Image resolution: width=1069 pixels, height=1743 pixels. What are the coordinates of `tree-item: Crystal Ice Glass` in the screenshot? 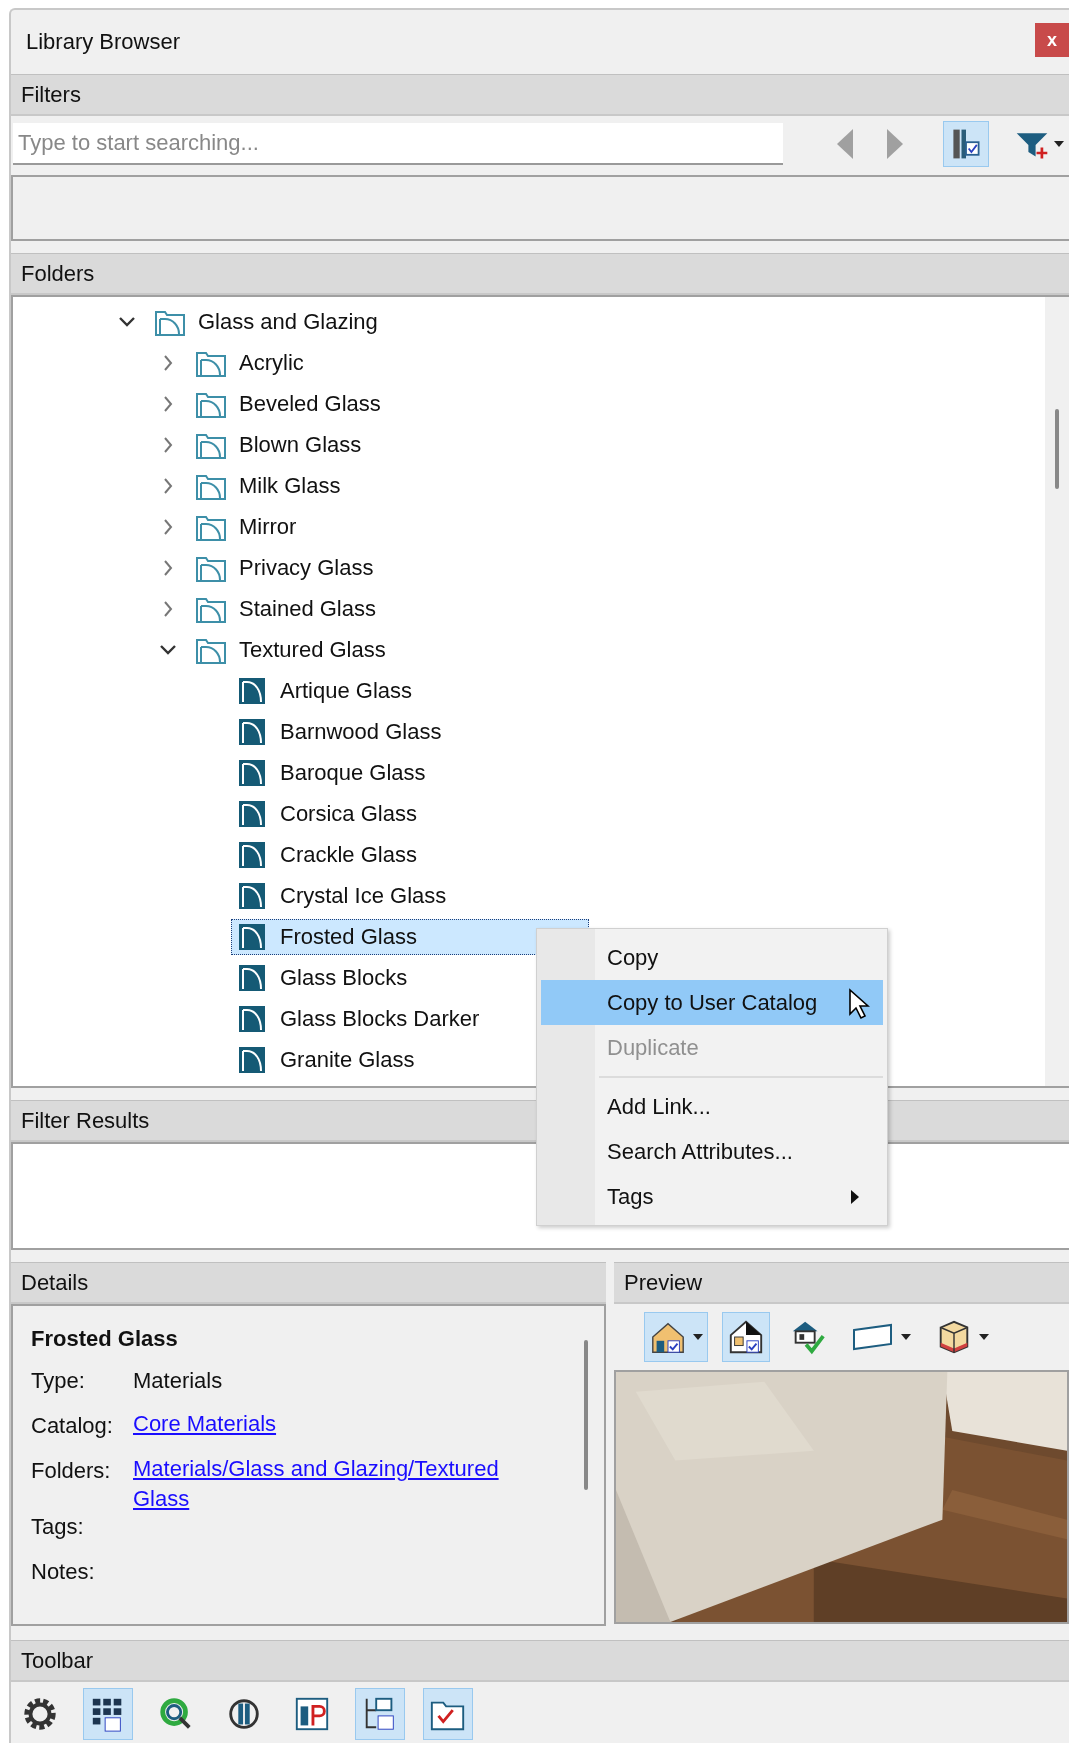 It's located at (341, 895).